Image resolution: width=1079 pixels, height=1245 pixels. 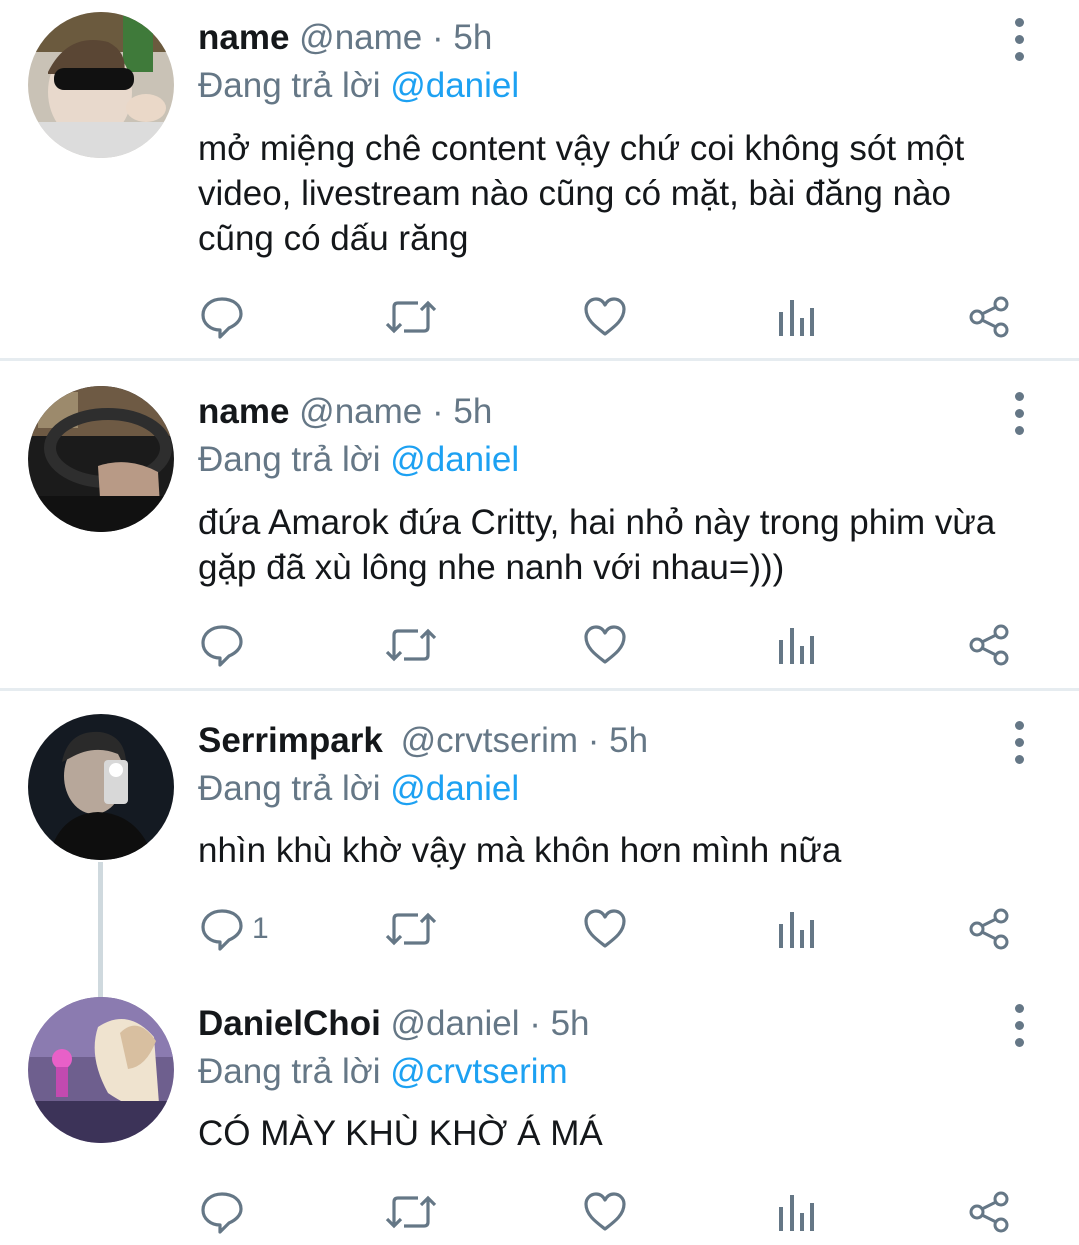 I want to click on handle-time: @crvtserim · 5h, so click(x=524, y=740).